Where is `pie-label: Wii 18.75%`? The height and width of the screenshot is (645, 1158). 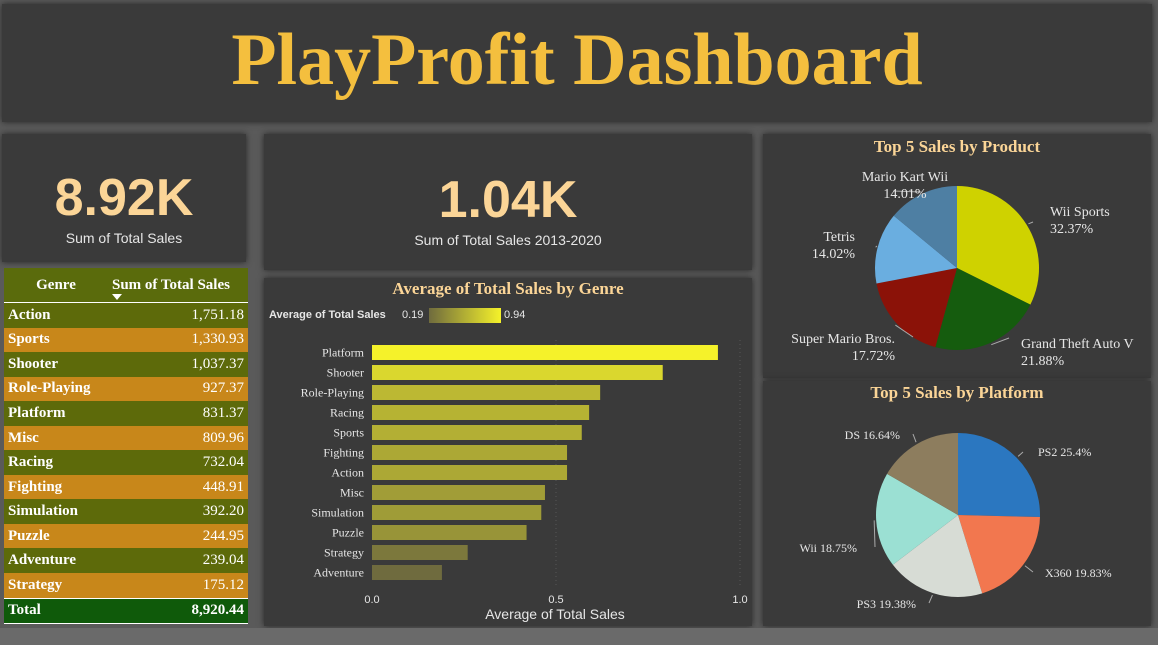 pie-label: Wii 18.75% is located at coordinates (828, 548).